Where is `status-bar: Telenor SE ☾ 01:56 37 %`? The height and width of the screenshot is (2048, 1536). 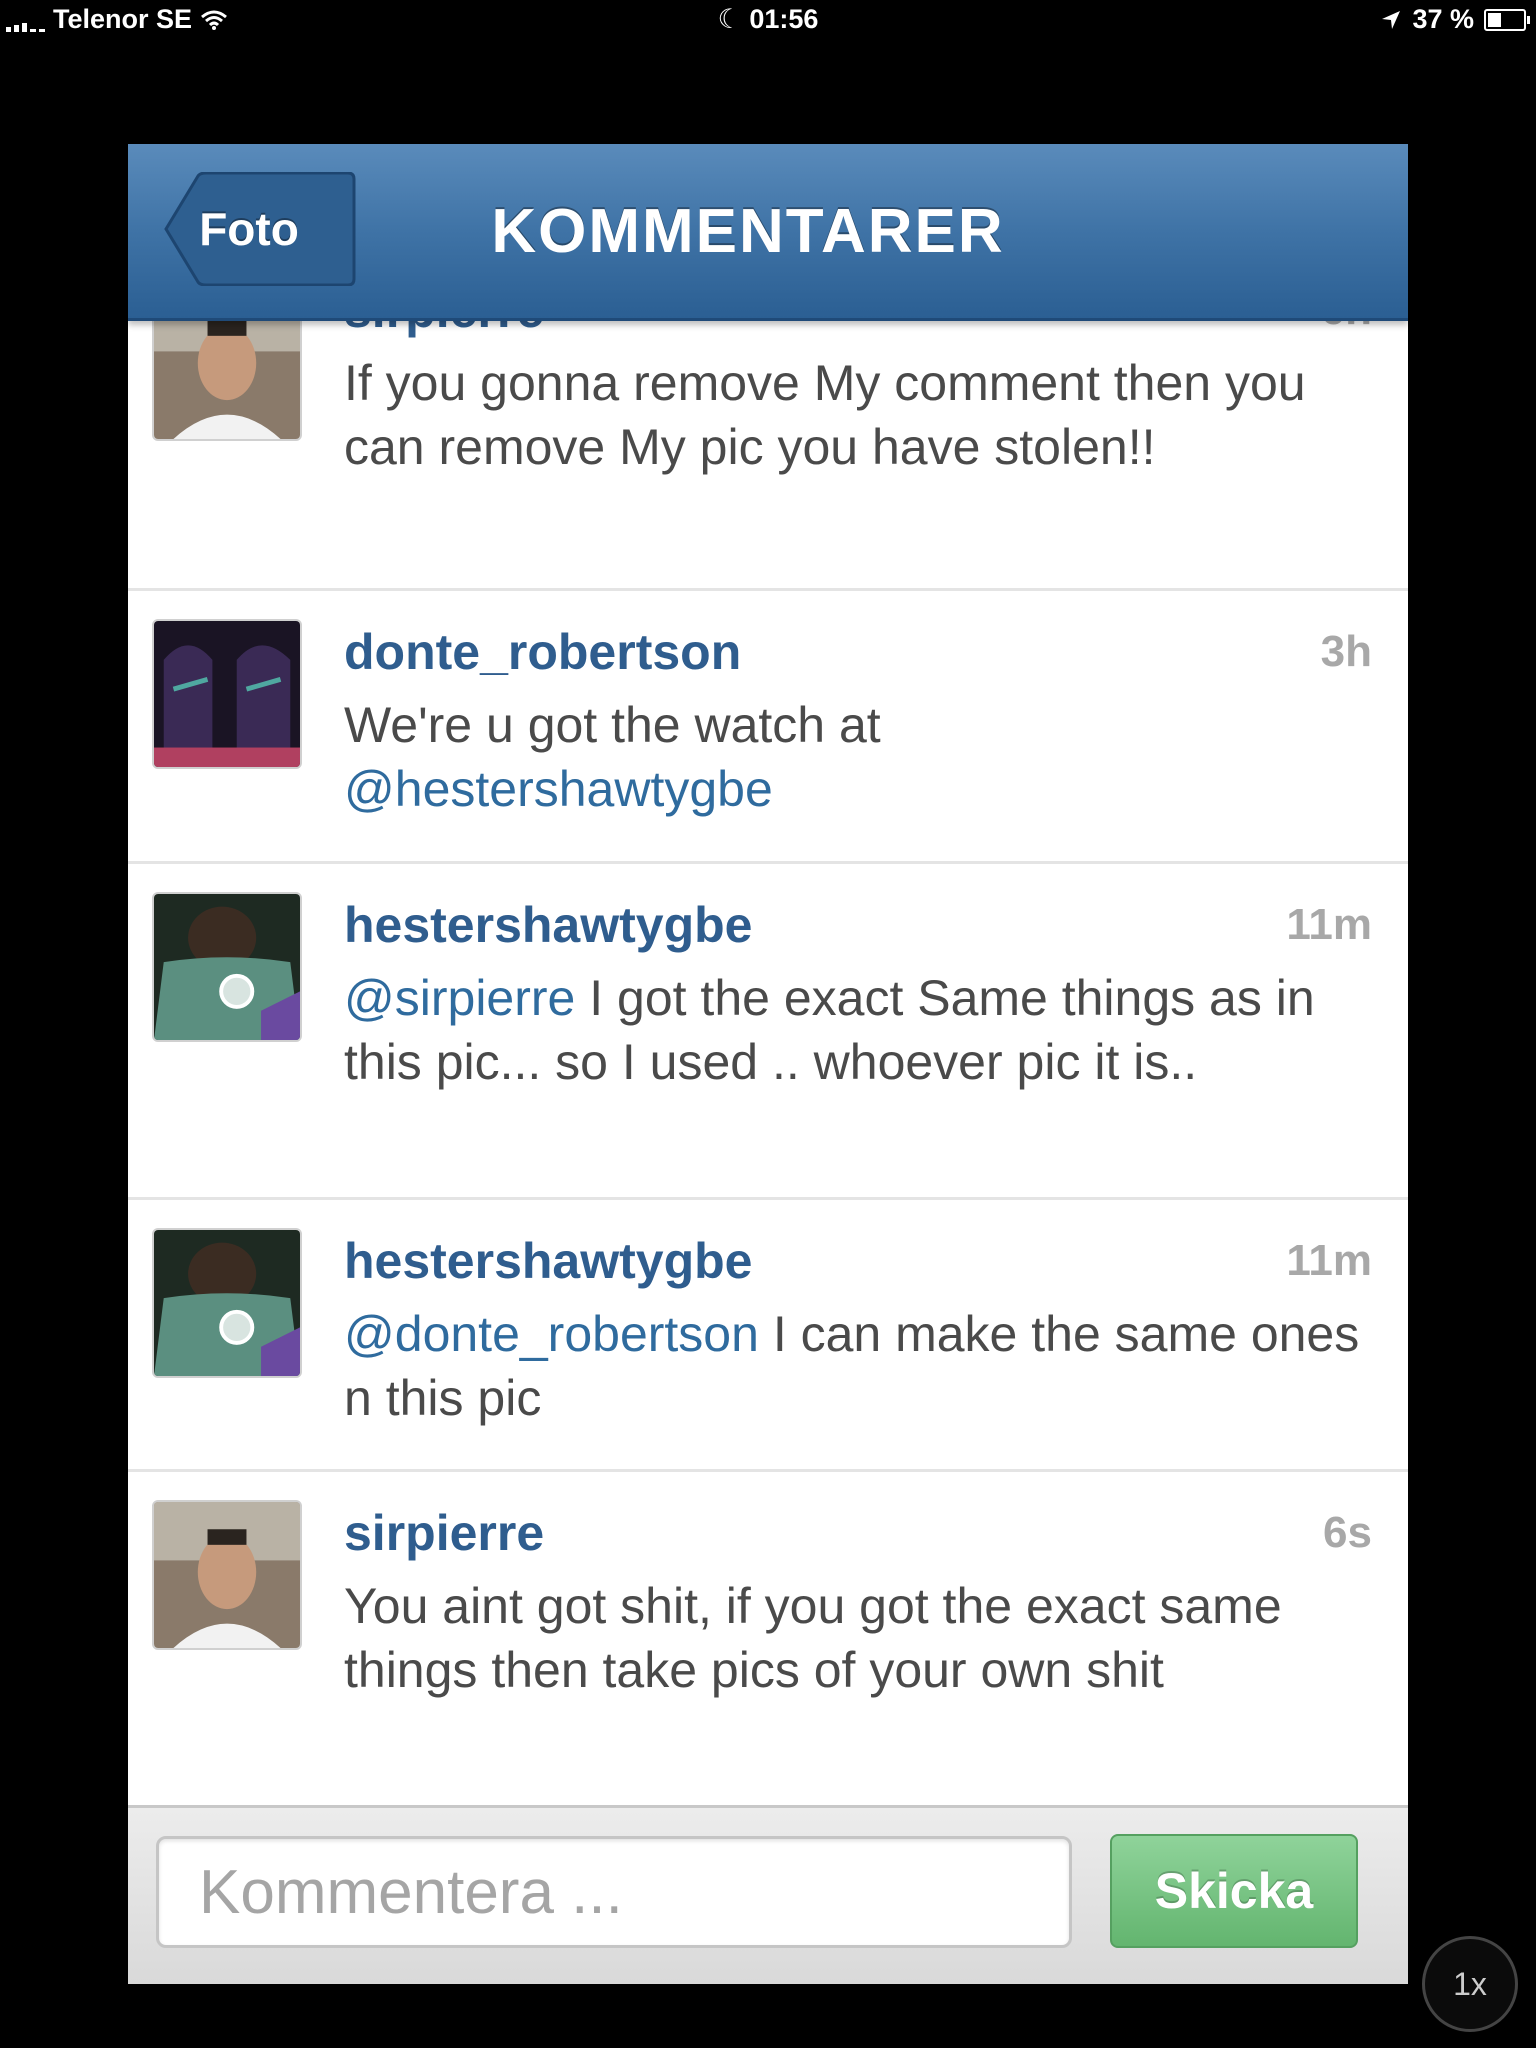
status-bar: Telenor SE ☾ 01:56 37 % is located at coordinates (768, 20).